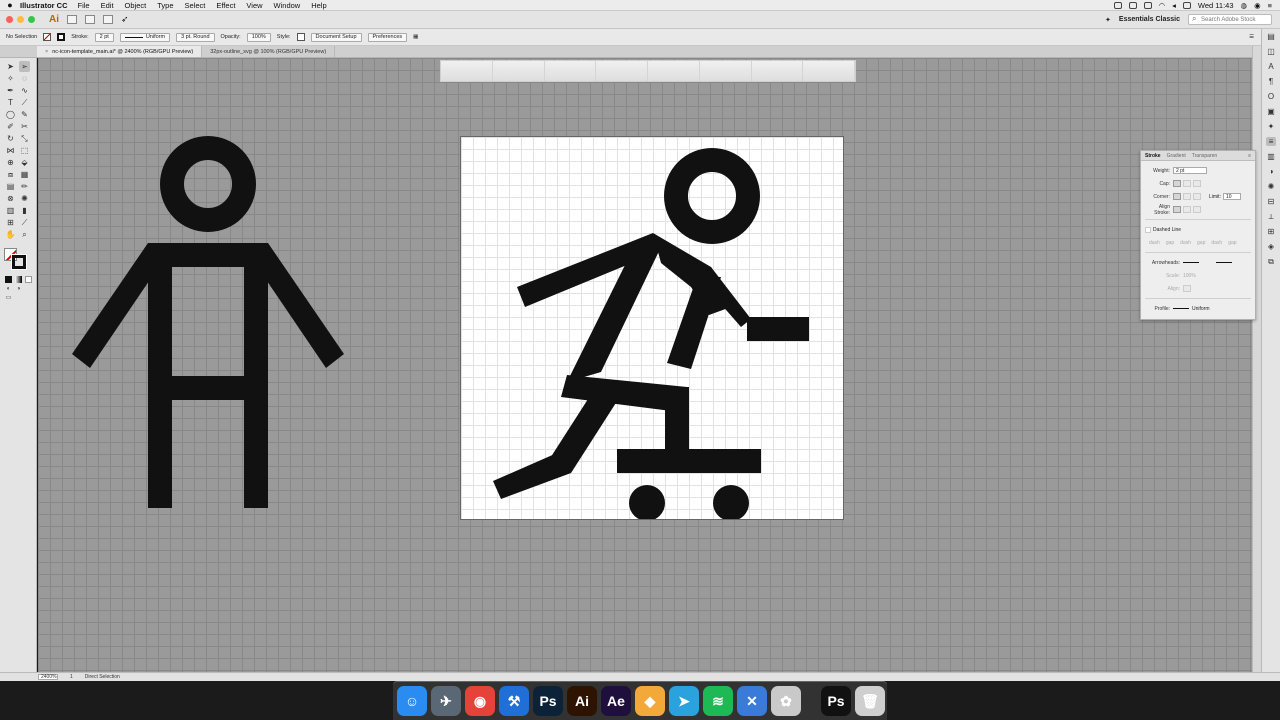 This screenshot has height=720, width=1280. I want to click on bridge-icon, so click(72, 19).